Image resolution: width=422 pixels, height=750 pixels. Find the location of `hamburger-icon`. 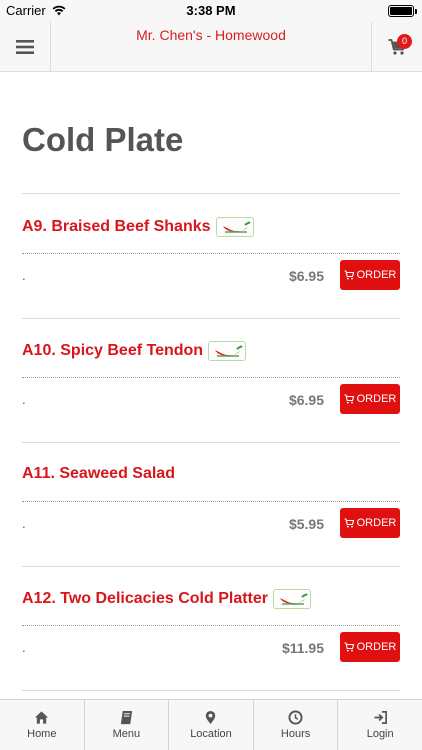

hamburger-icon is located at coordinates (25, 47).